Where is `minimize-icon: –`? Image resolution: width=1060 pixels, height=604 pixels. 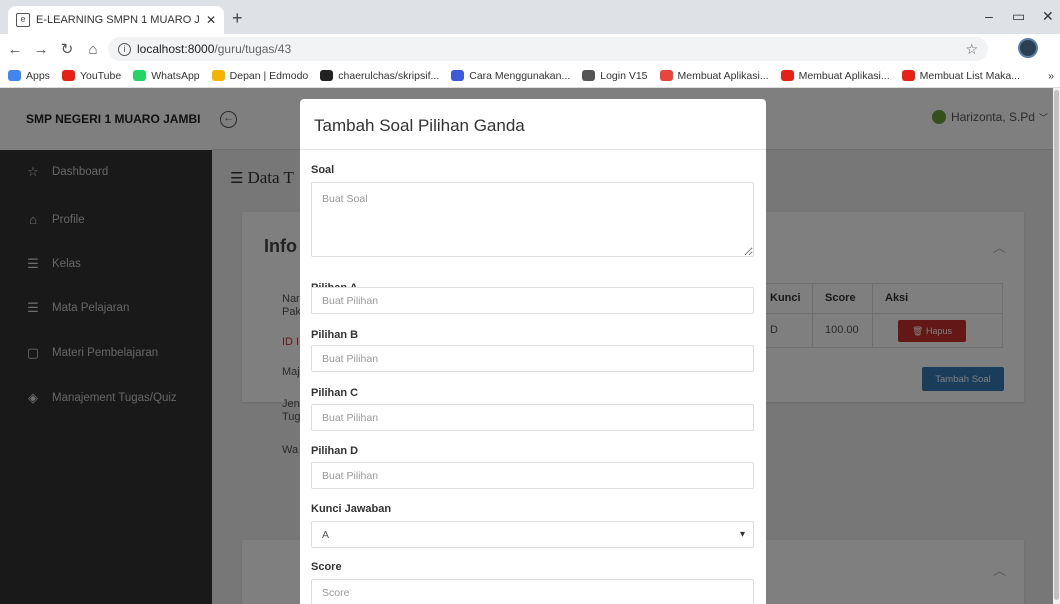 minimize-icon: – is located at coordinates (989, 16).